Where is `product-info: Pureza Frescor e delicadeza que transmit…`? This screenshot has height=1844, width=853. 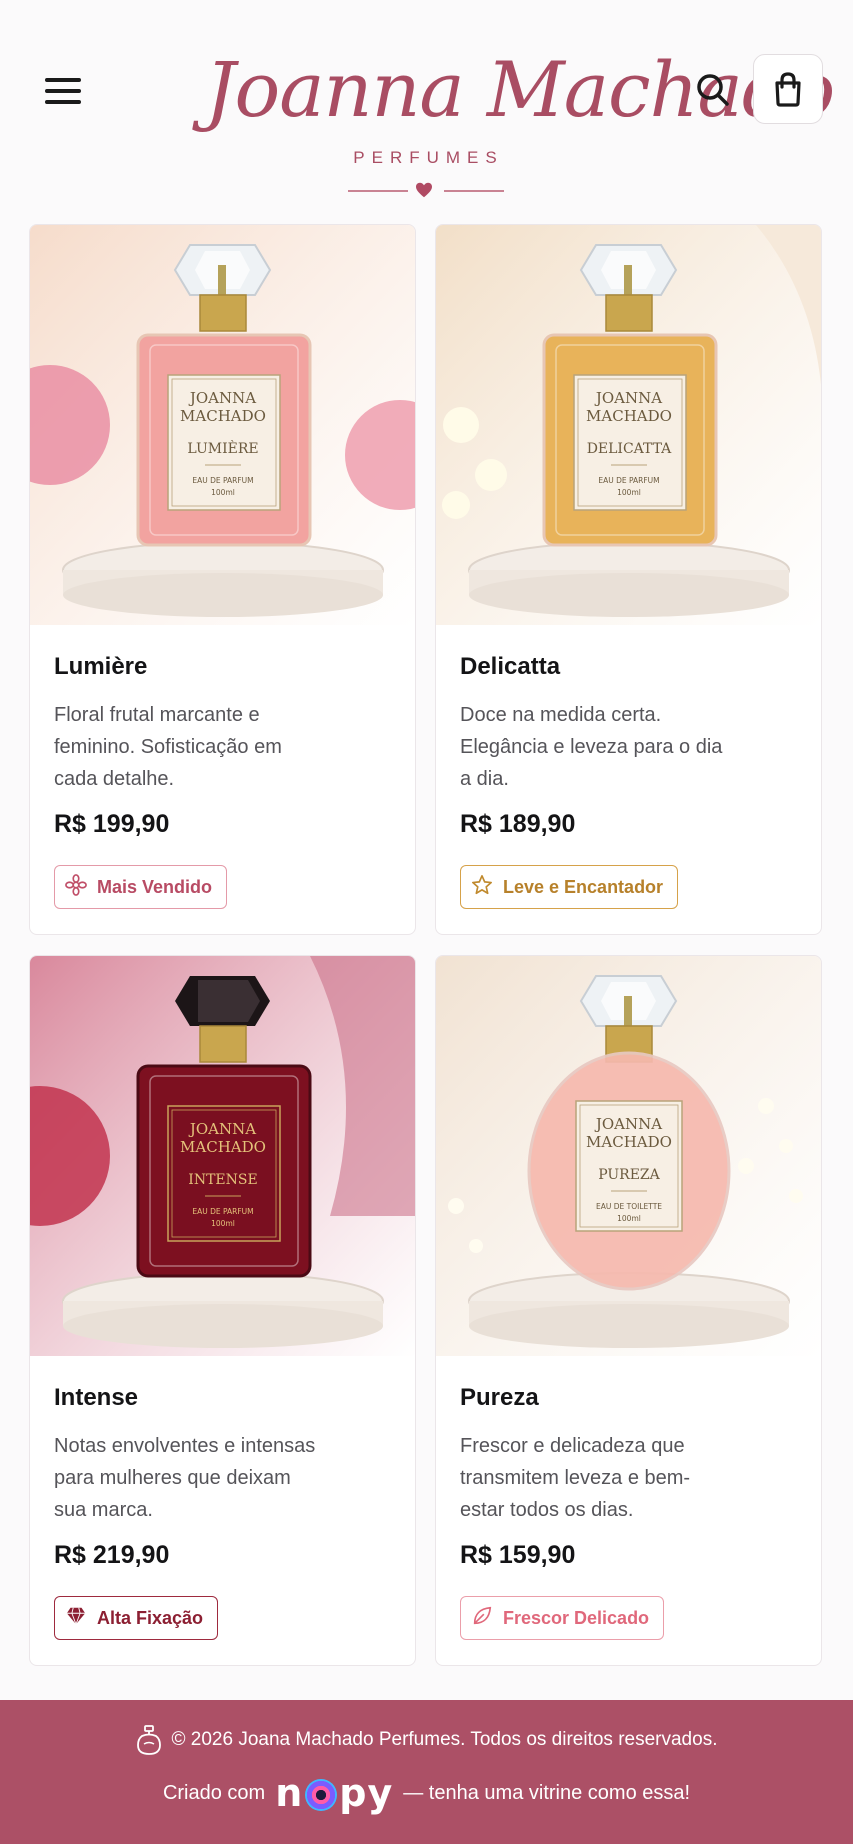
product-info: Pureza Frescor e delicadeza que transmit… is located at coordinates (628, 1512).